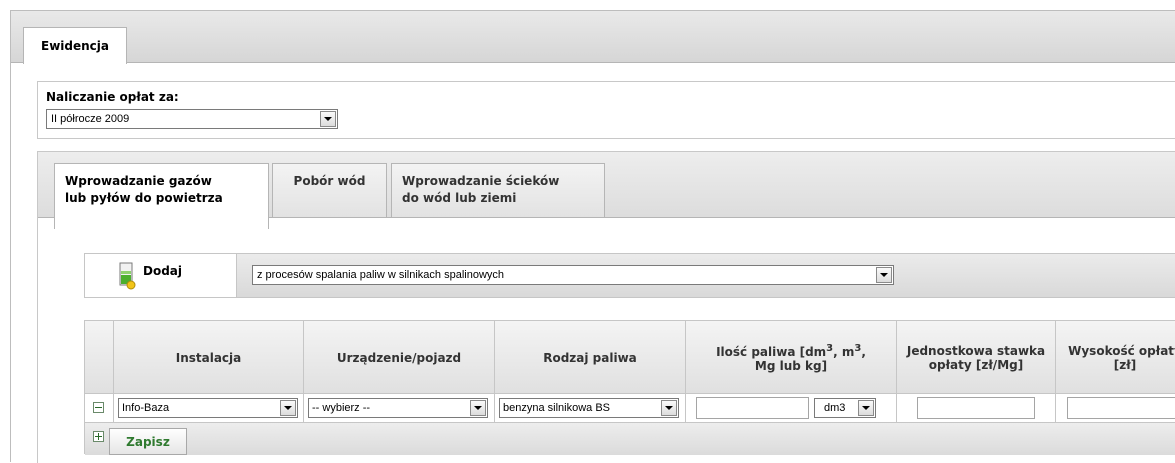 The height and width of the screenshot is (463, 1175). What do you see at coordinates (630, 439) in the screenshot?
I see `table-footer: Zapisz` at bounding box center [630, 439].